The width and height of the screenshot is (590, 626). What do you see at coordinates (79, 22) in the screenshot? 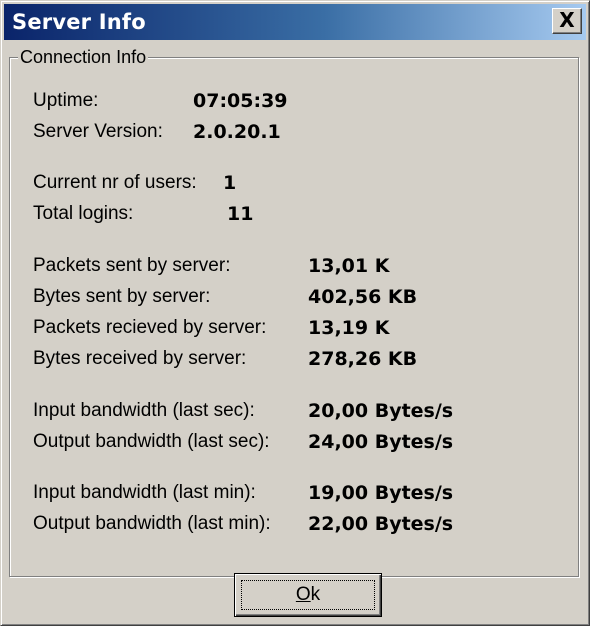
I see `window-title: Server Info` at bounding box center [79, 22].